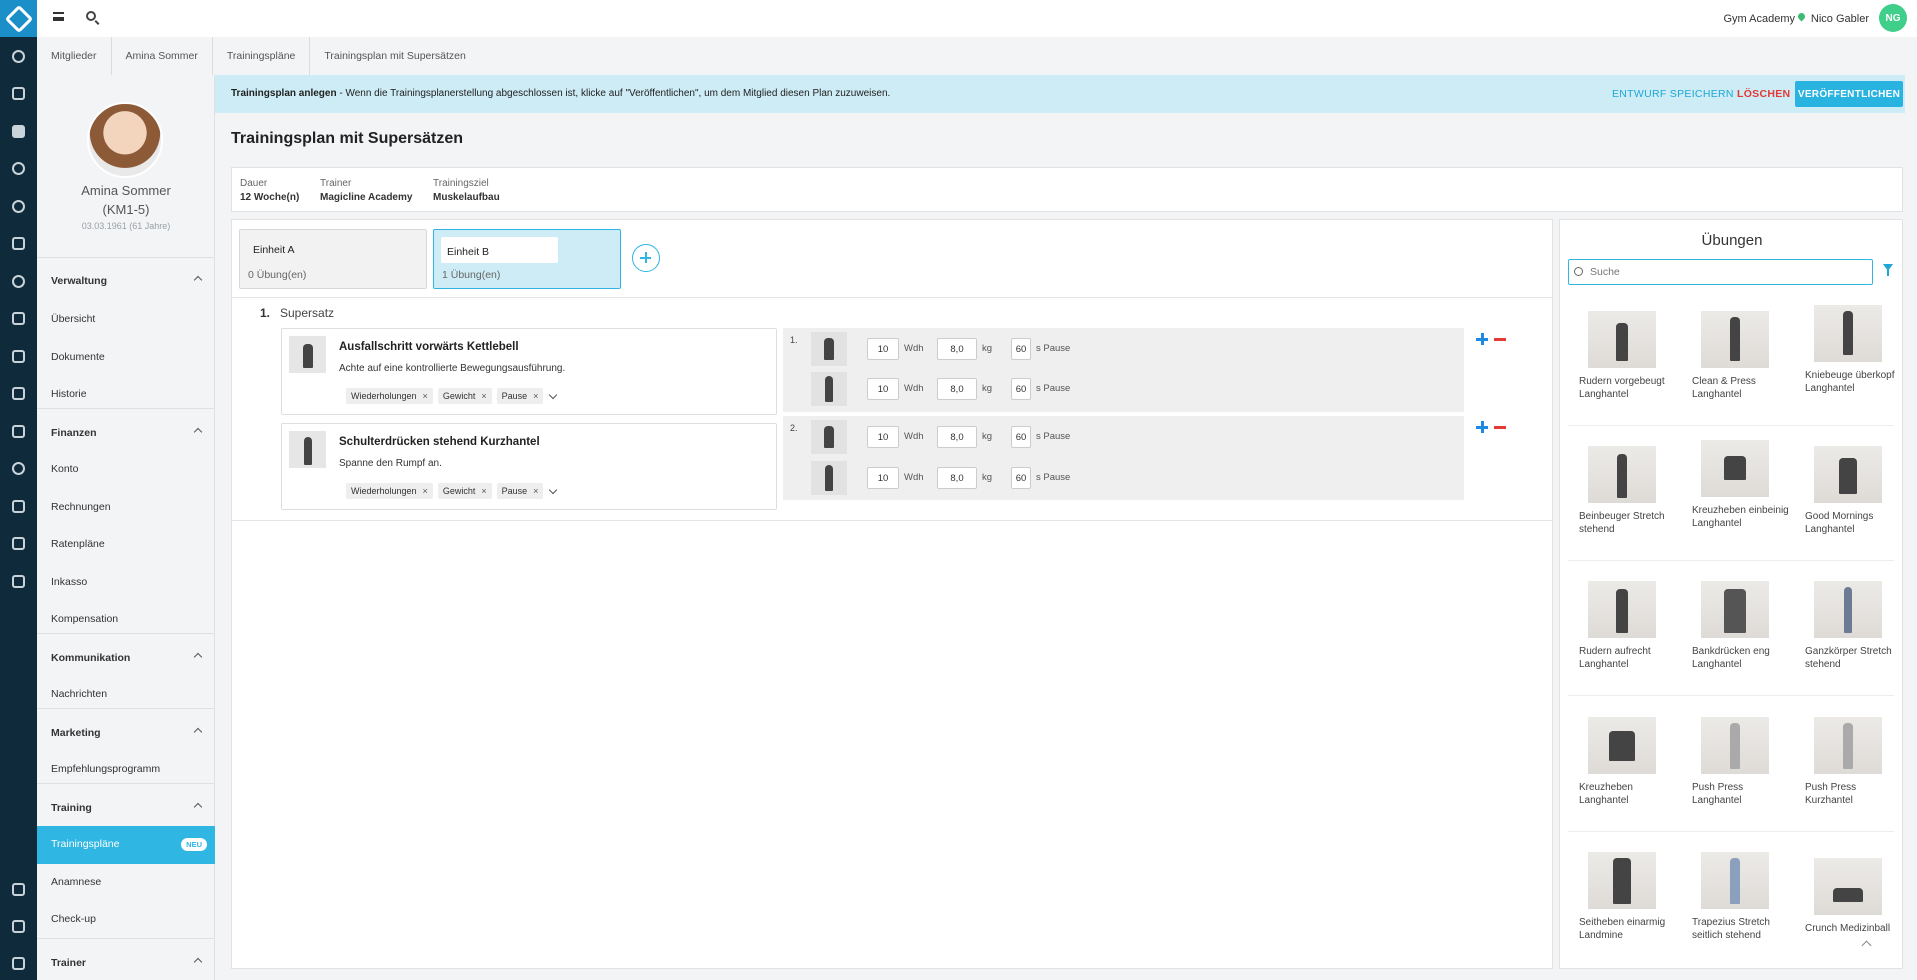 The image size is (1917, 980). I want to click on exercise-tile: Rudern aufrecht Langhantel, so click(1629, 626).